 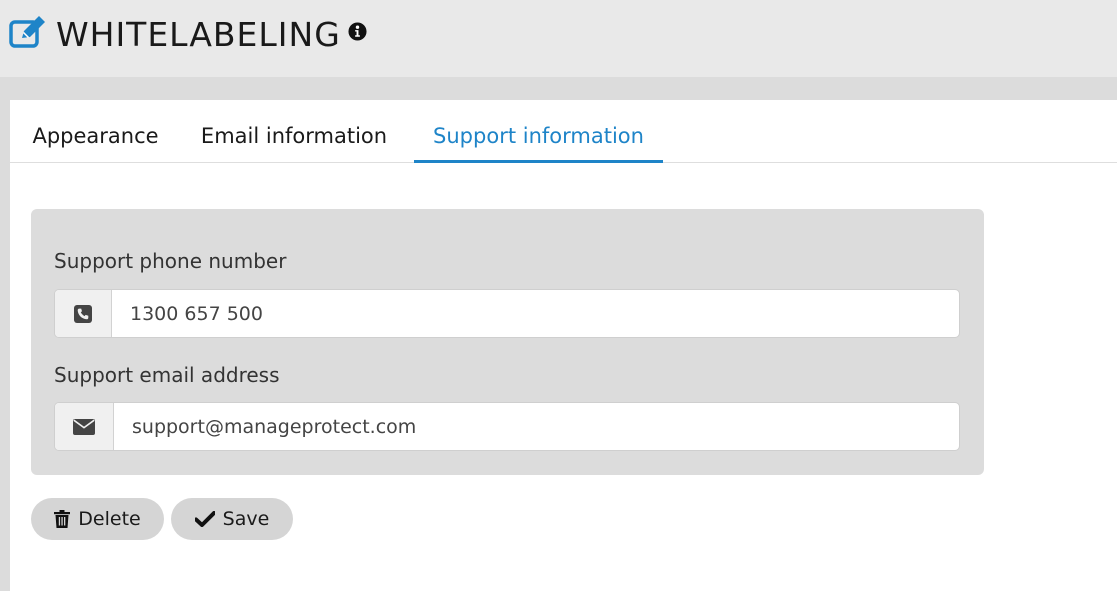 What do you see at coordinates (62, 519) in the screenshot?
I see `trash-icon` at bounding box center [62, 519].